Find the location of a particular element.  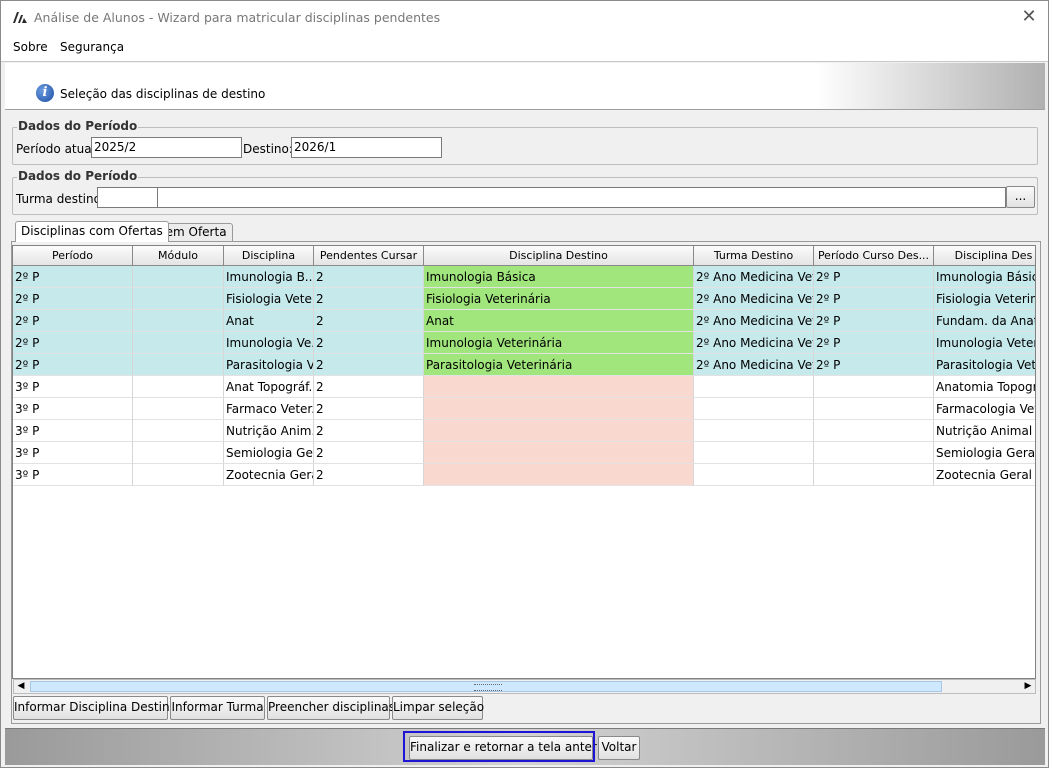

horizontal-scrollbar: ◀ ▶ is located at coordinates (524, 686).